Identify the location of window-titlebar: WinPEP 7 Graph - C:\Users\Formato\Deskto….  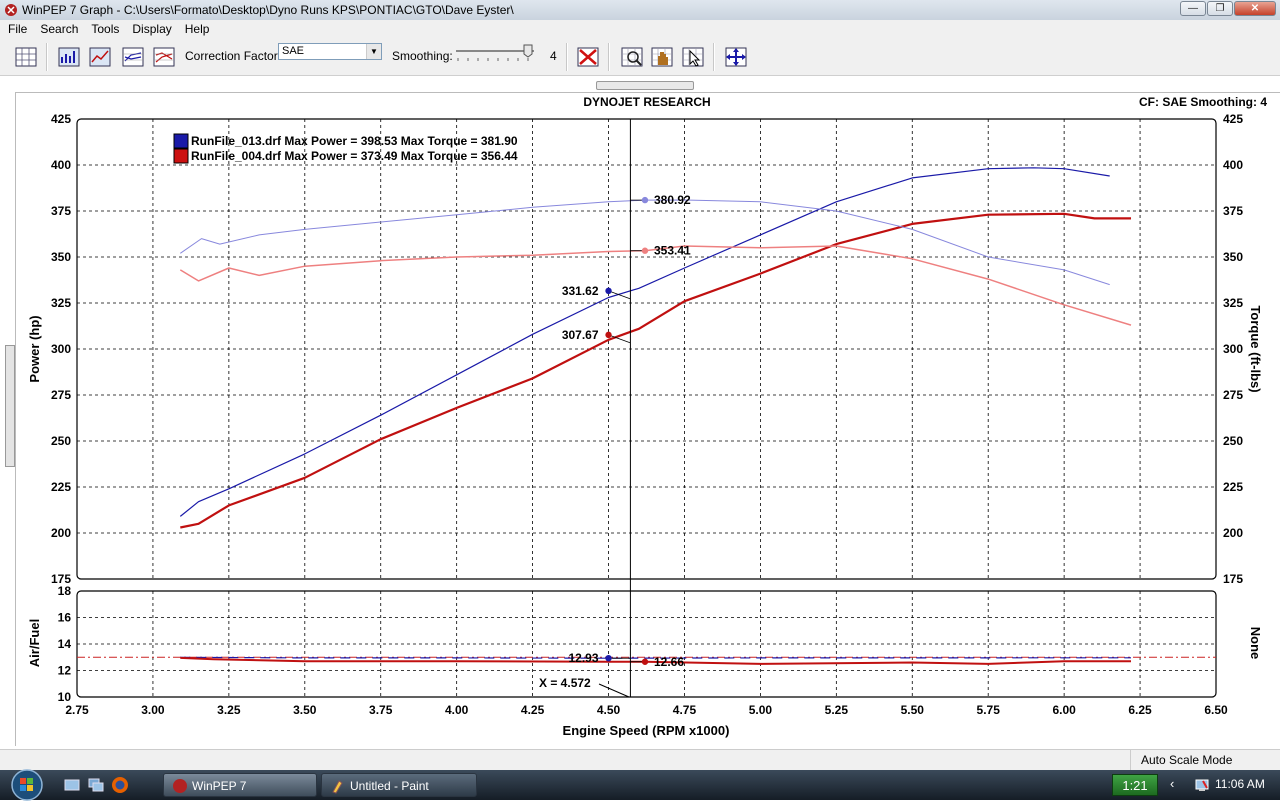
(640, 10).